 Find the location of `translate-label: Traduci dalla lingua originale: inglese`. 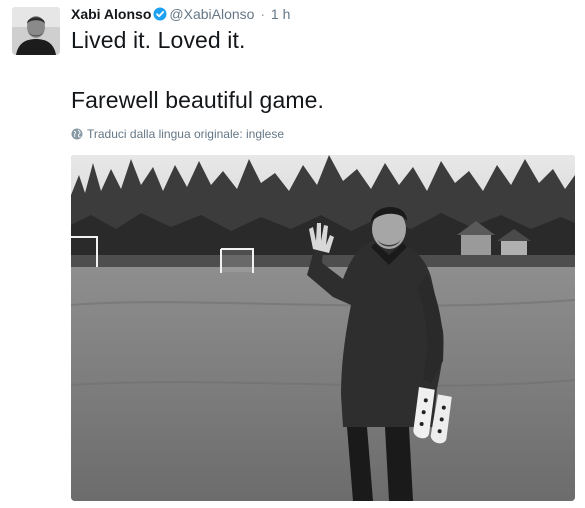

translate-label: Traduci dalla lingua originale: inglese is located at coordinates (186, 134).